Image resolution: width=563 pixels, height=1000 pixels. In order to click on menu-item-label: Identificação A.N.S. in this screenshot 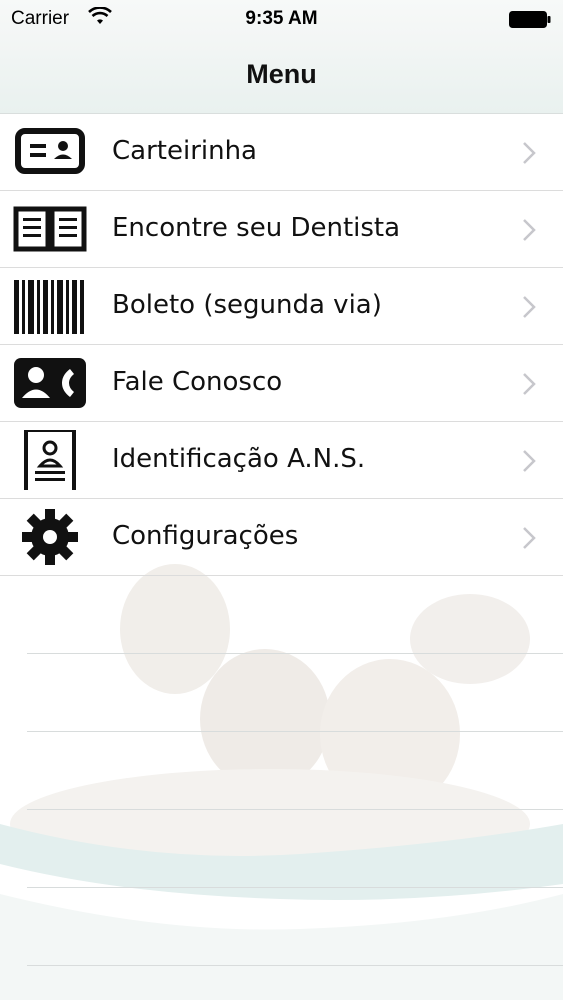, I will do `click(239, 459)`.